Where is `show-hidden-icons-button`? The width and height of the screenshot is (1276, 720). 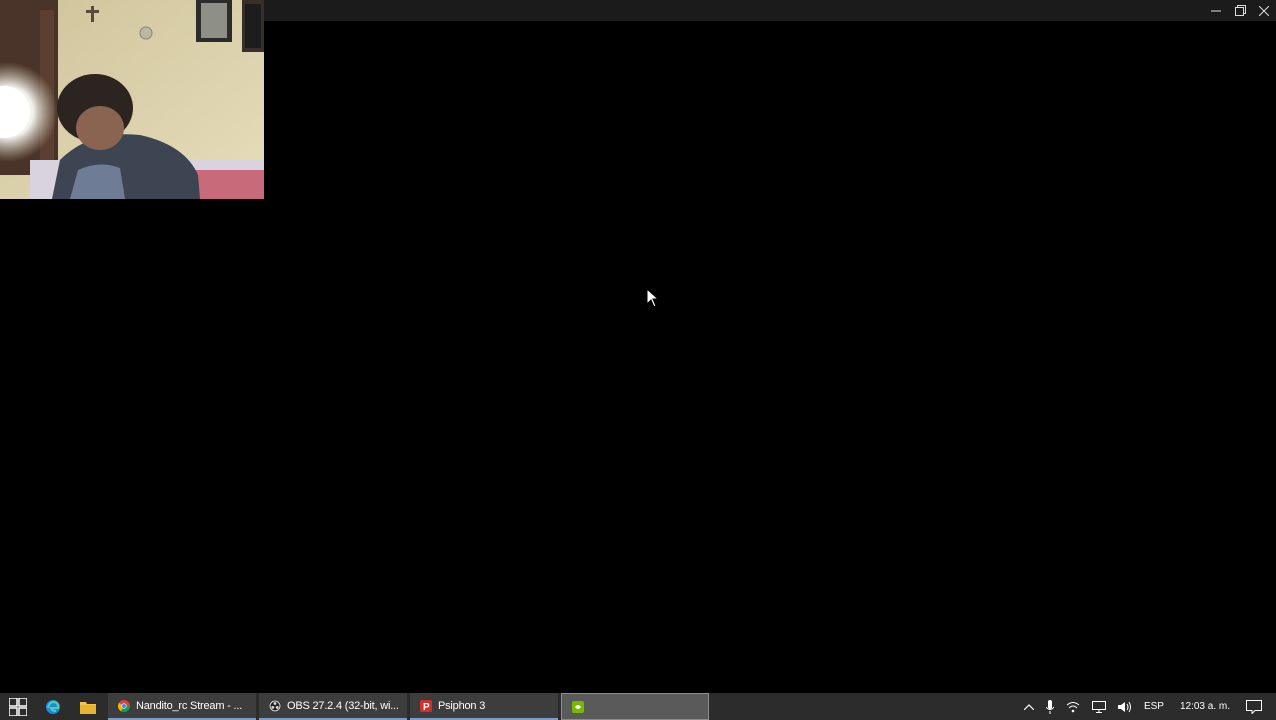
show-hidden-icons-button is located at coordinates (1029, 706).